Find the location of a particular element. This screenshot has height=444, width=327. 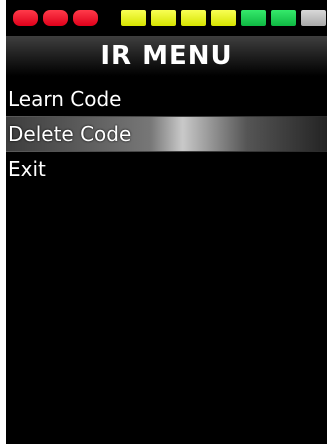

menu-title: IR MENU is located at coordinates (166, 56).